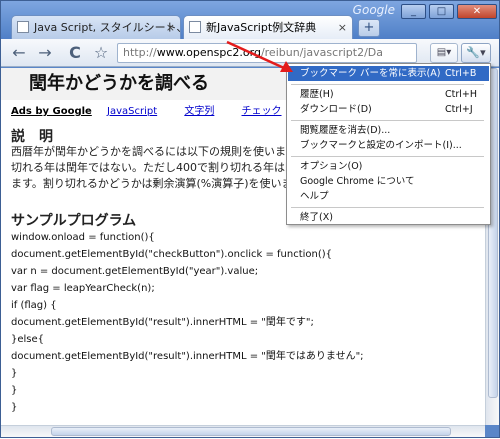  What do you see at coordinates (74, 221) in the screenshot?
I see `sample-program-title: サンプルプログラム` at bounding box center [74, 221].